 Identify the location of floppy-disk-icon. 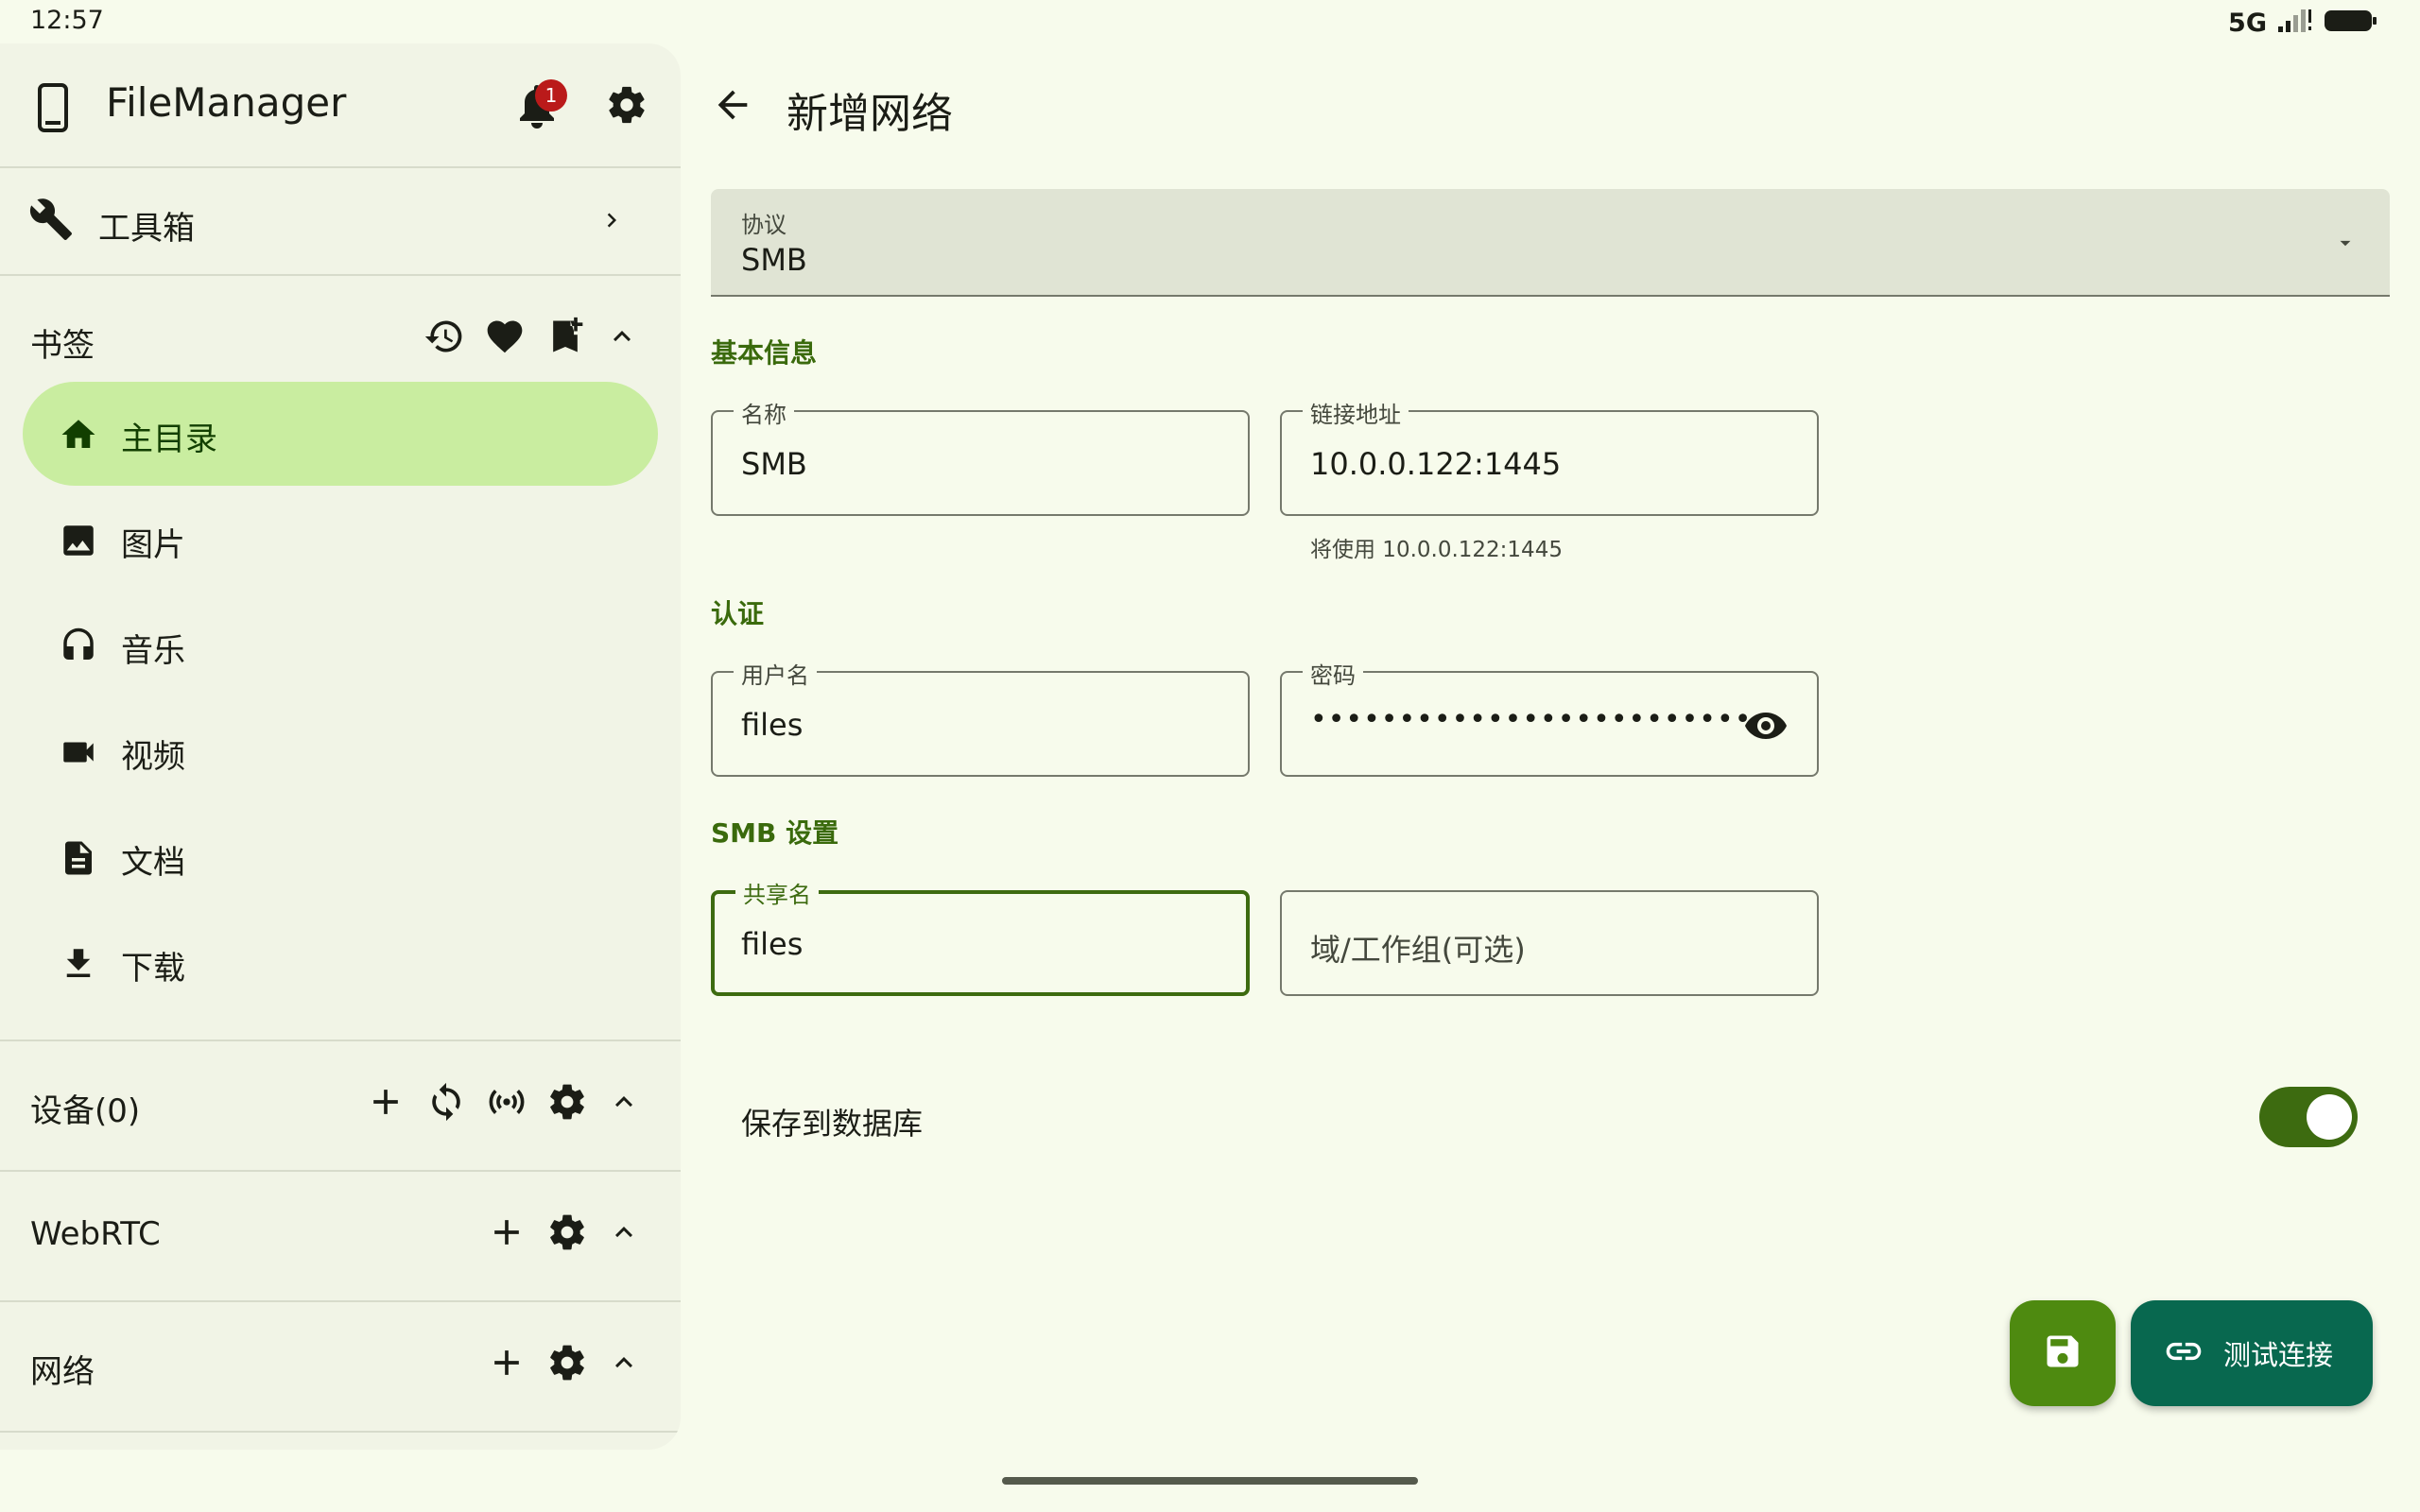
(2062, 1353).